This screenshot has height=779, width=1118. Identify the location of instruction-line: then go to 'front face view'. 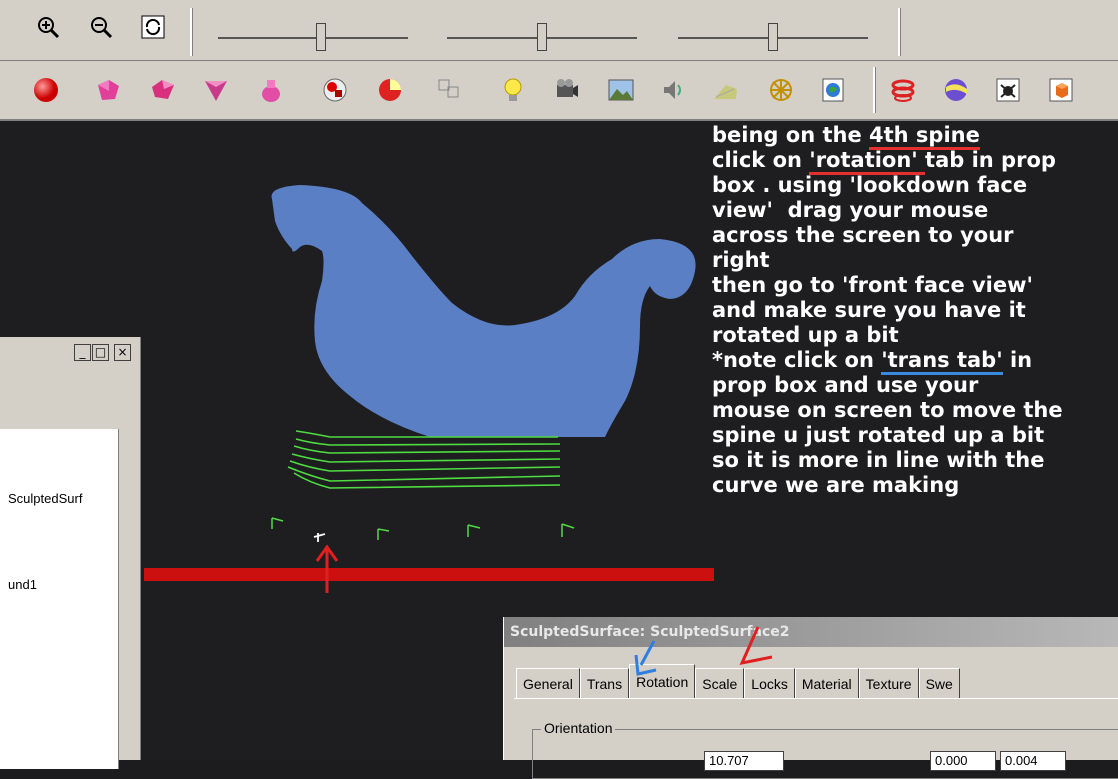
(872, 285).